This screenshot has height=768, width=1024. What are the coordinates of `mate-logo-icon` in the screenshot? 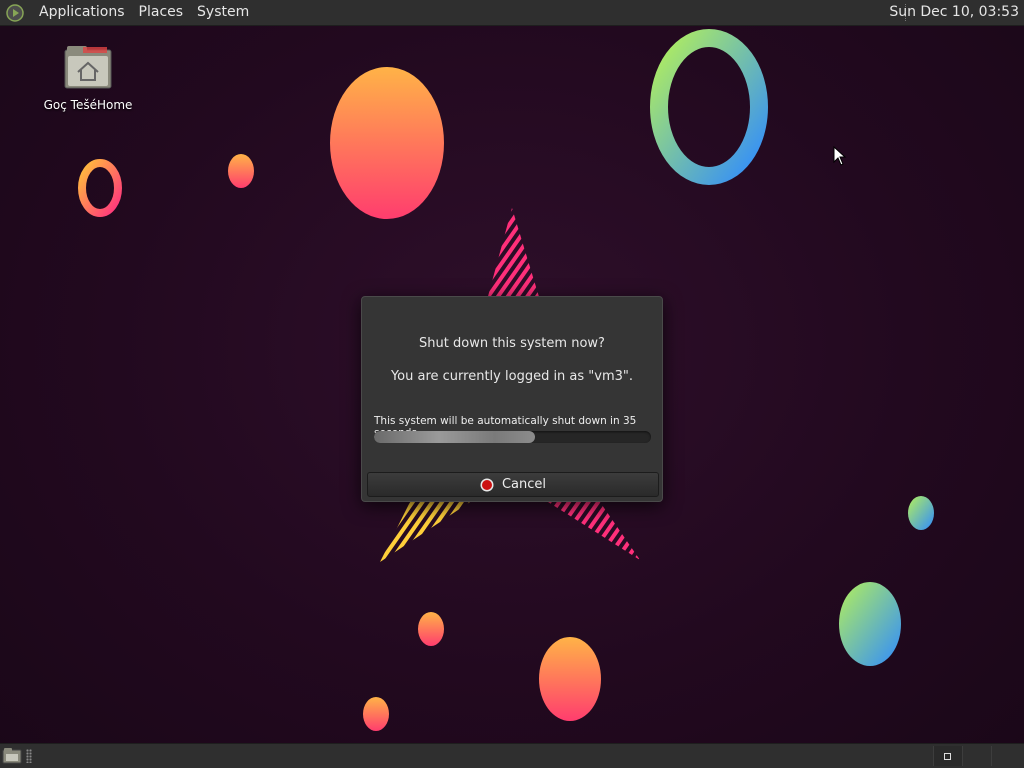 It's located at (15, 12).